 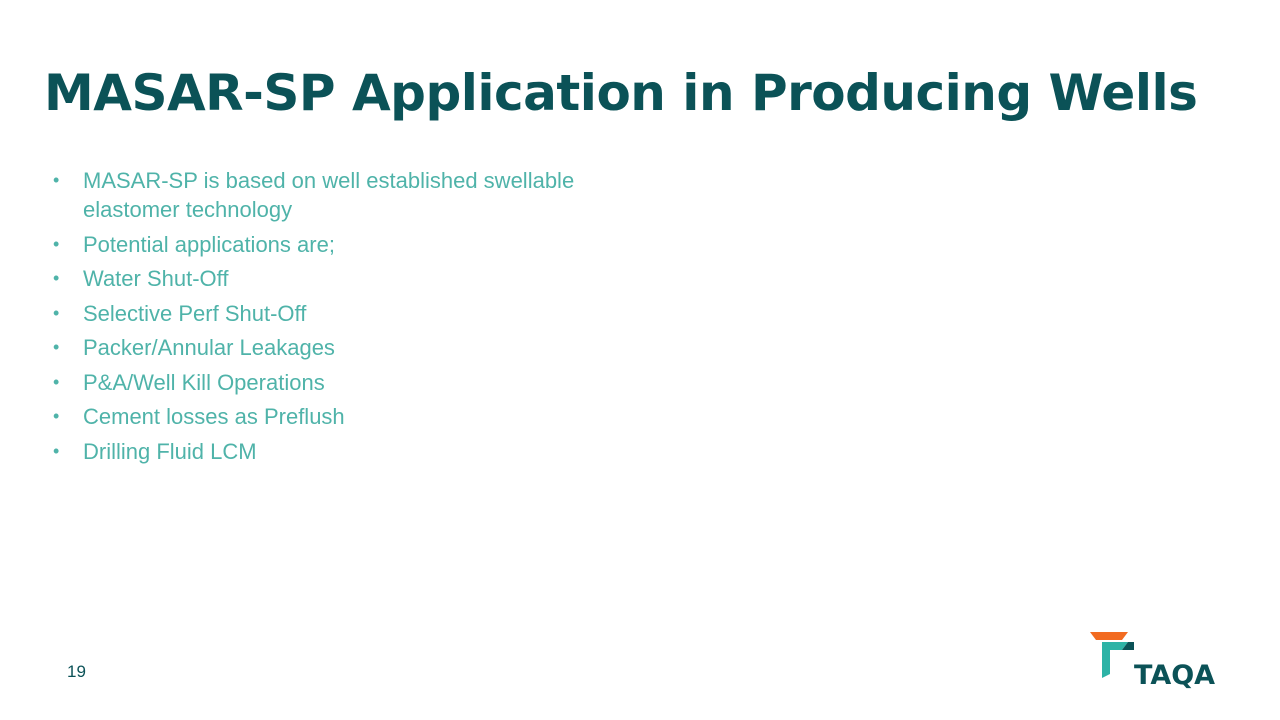 What do you see at coordinates (330, 382) in the screenshot?
I see `bullet-item: • P&A/Well Kill Operations` at bounding box center [330, 382].